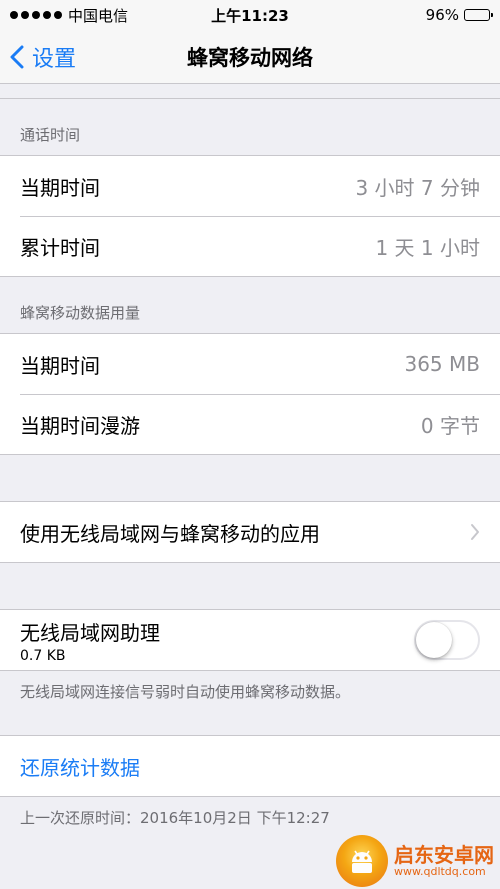 Image resolution: width=500 pixels, height=889 pixels. What do you see at coordinates (50, 135) in the screenshot?
I see `section-header-call-time: 通话时间` at bounding box center [50, 135].